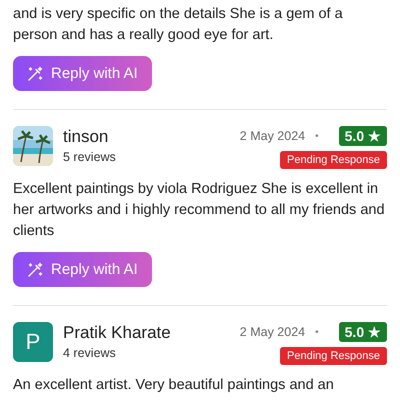 The height and width of the screenshot is (400, 400). Describe the element at coordinates (33, 342) in the screenshot. I see `avatar-letter: P` at that location.